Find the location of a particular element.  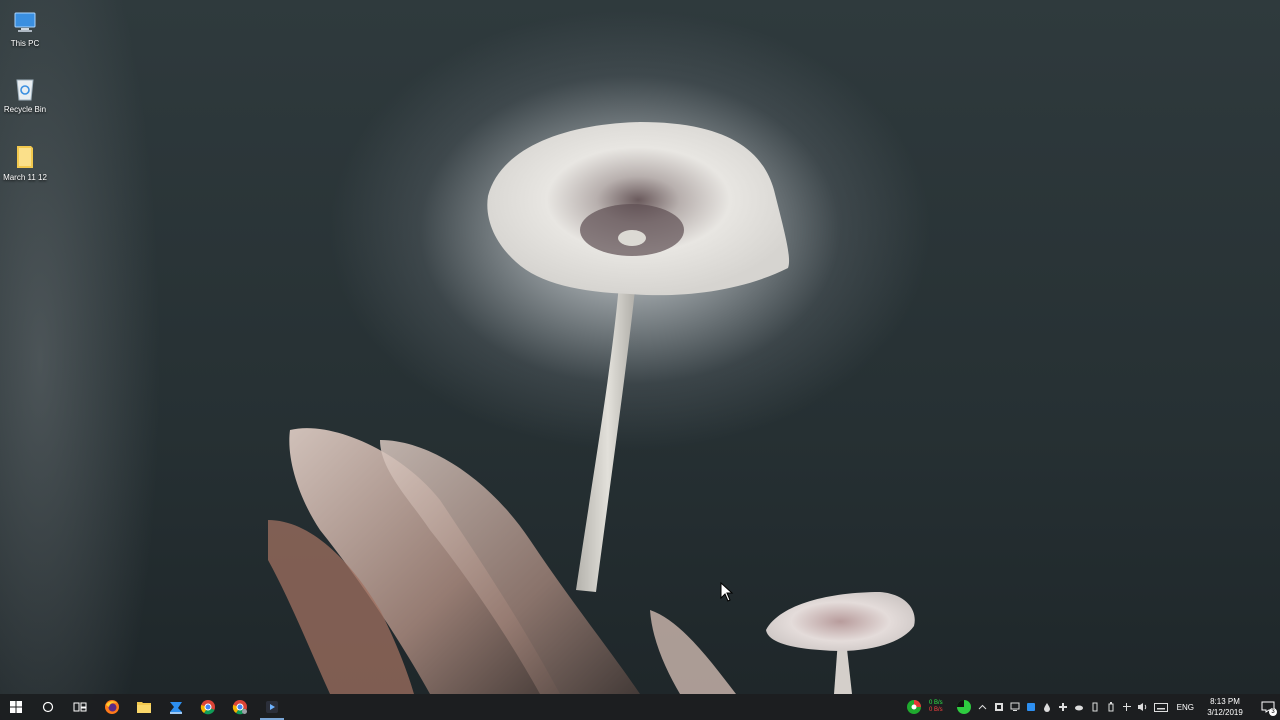

droplet-icon is located at coordinates (1046, 707).